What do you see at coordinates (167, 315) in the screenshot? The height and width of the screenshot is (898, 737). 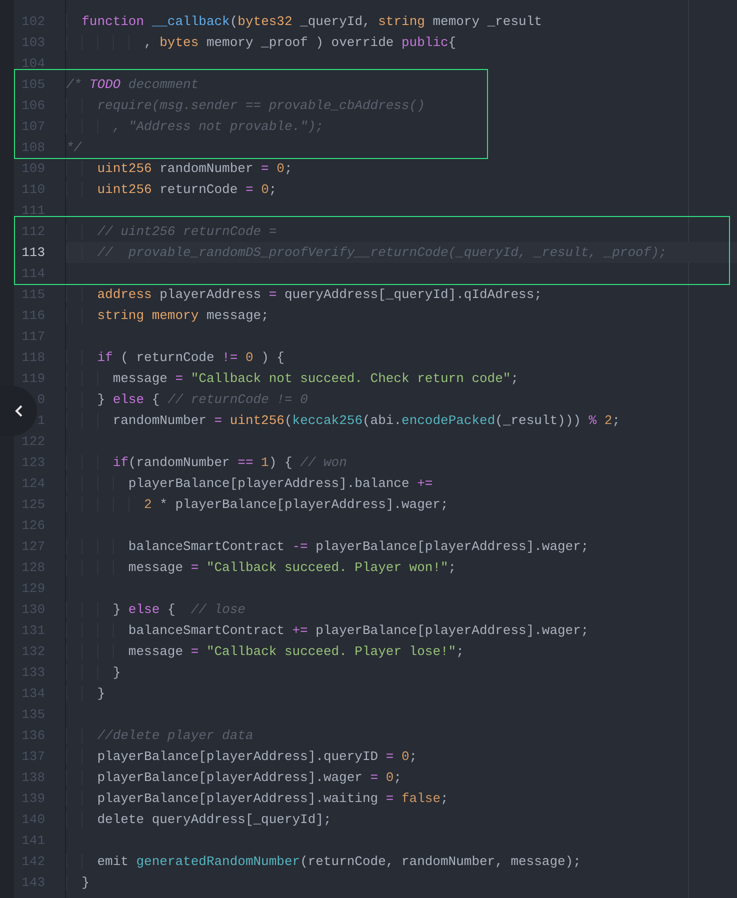 I see `code-line: string memory message;` at bounding box center [167, 315].